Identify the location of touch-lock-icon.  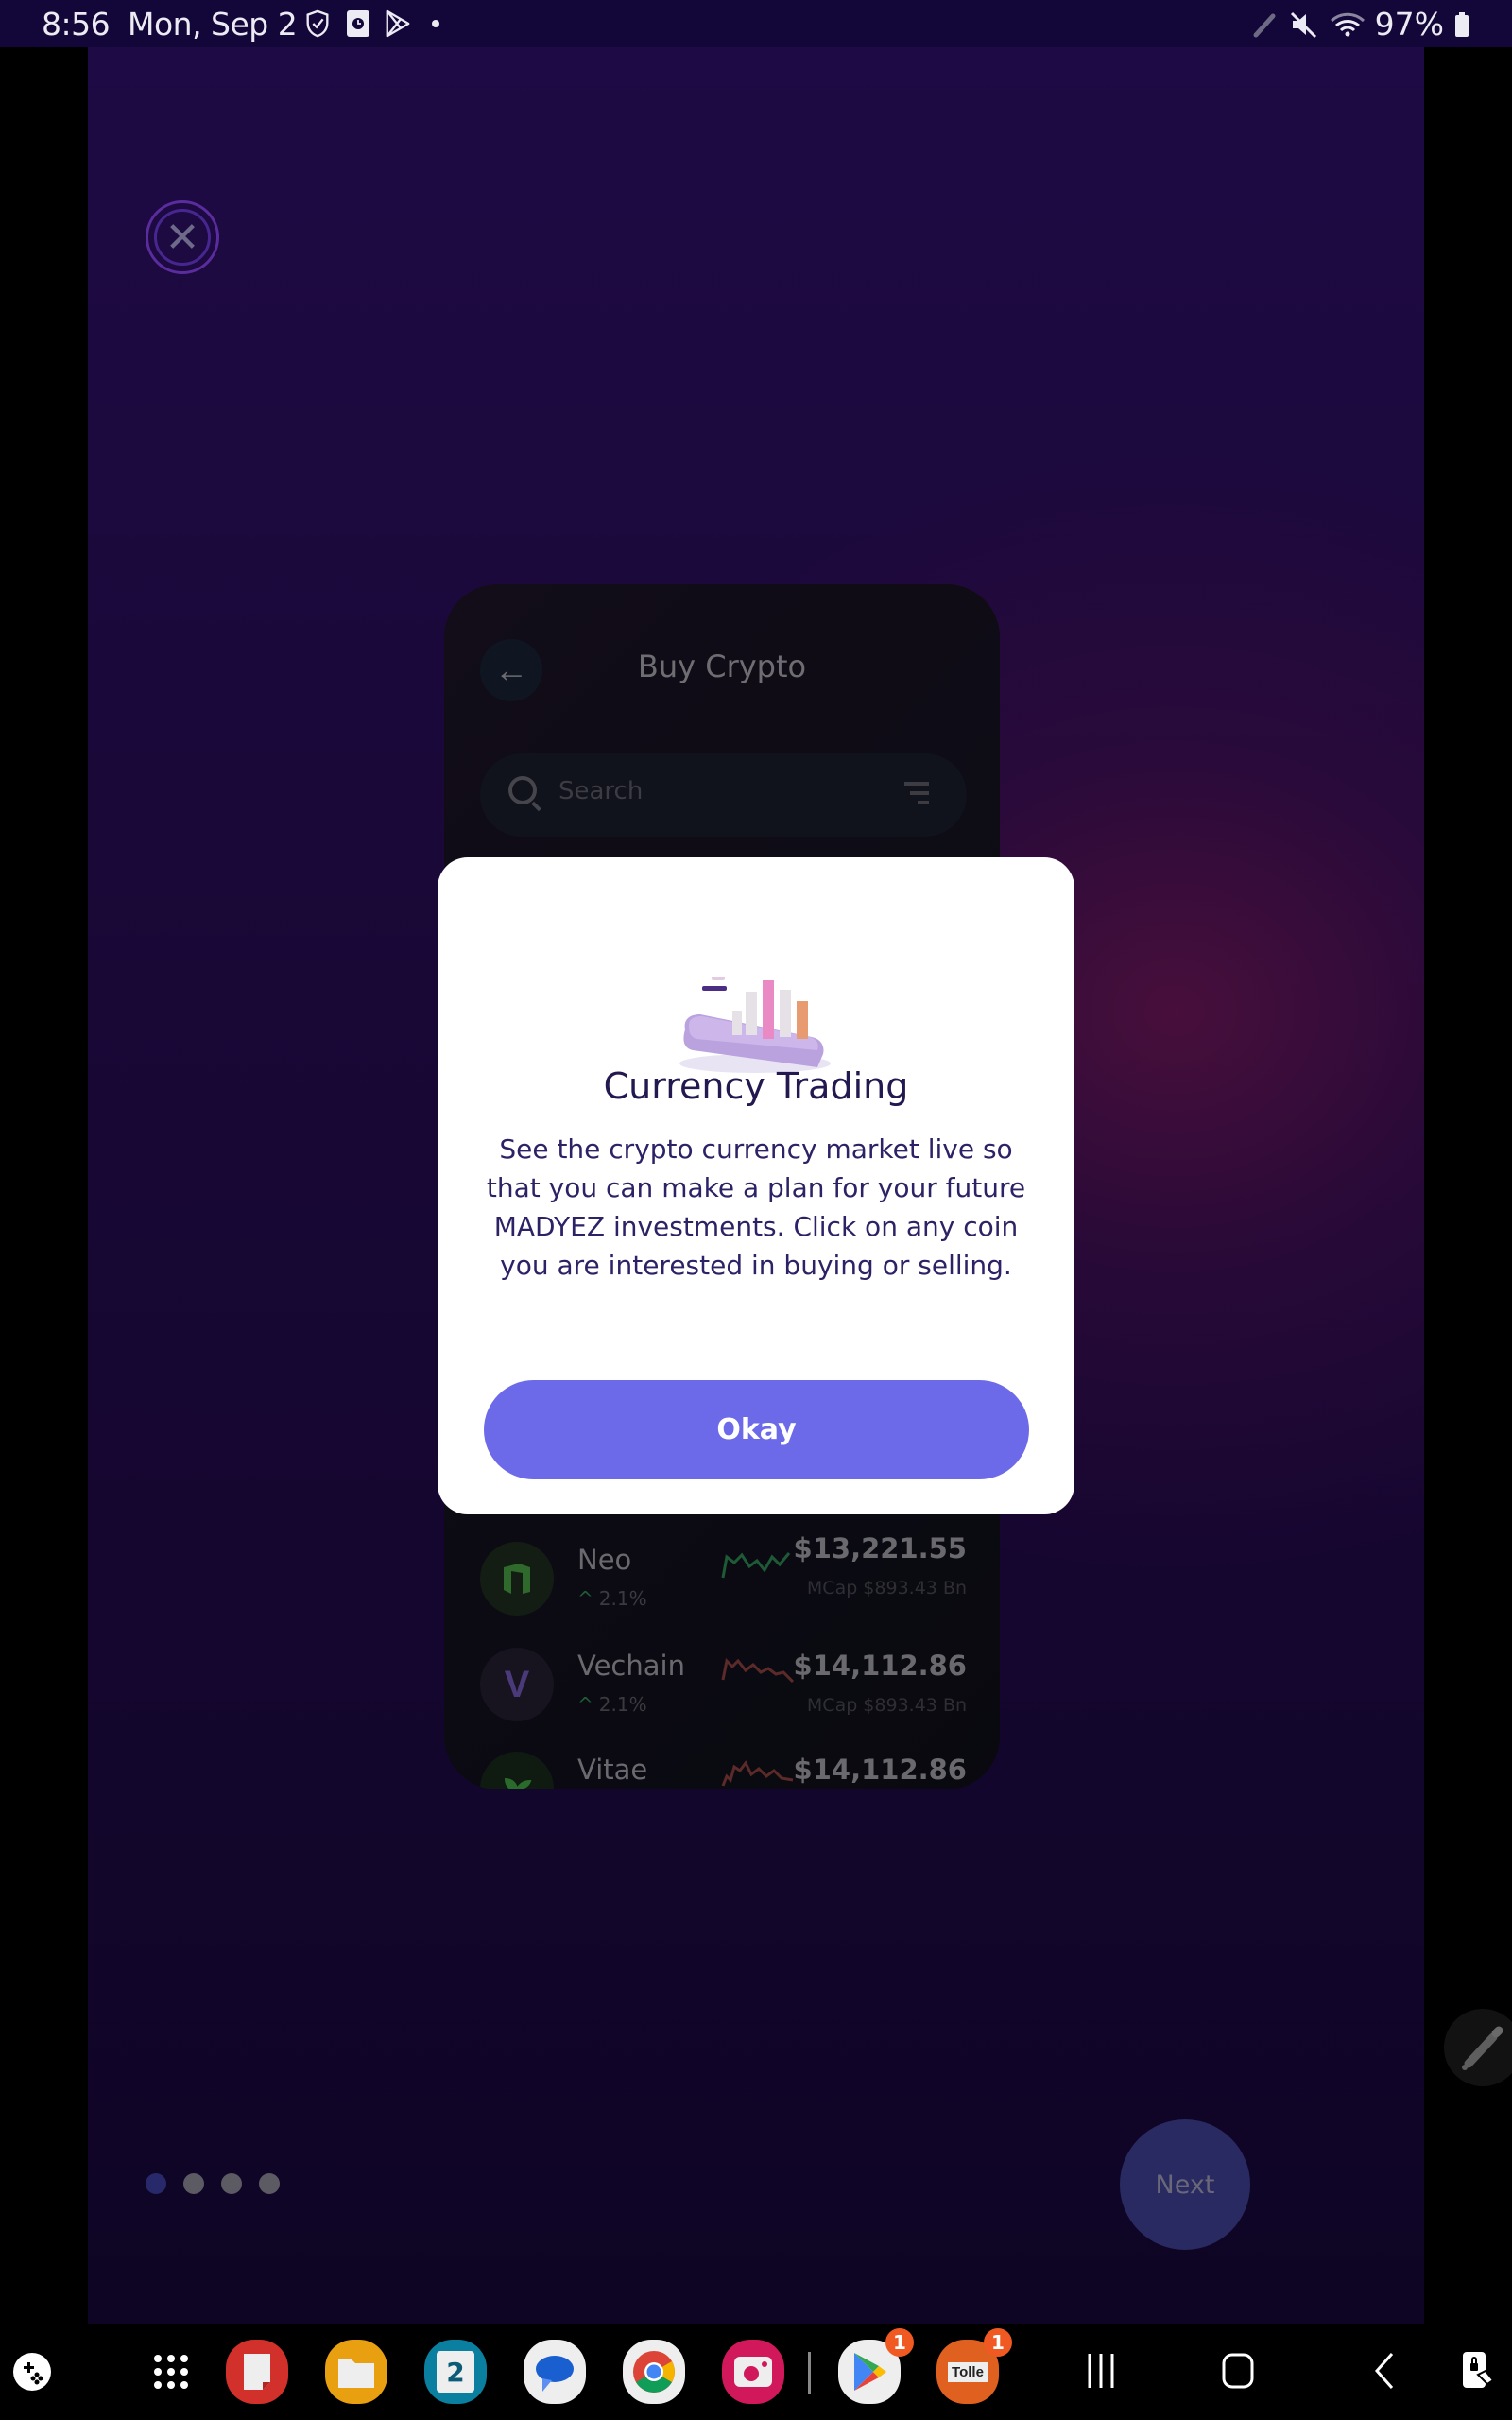
(1479, 2370).